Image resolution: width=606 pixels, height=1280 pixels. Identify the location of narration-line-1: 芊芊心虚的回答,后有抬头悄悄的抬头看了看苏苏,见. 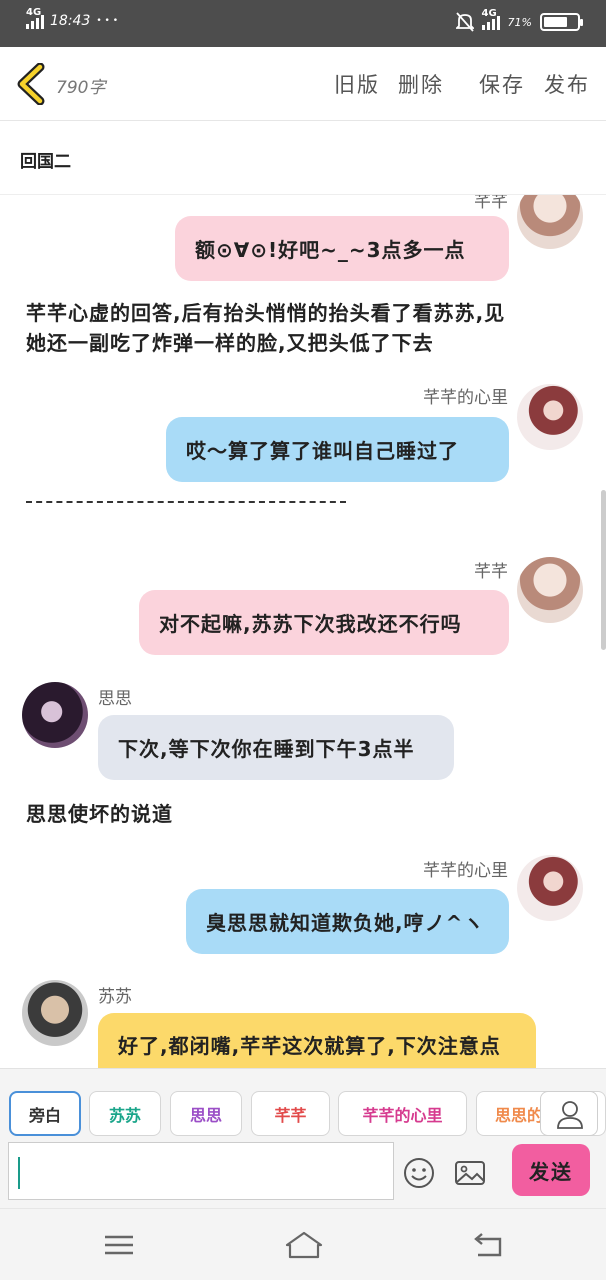
(265, 313).